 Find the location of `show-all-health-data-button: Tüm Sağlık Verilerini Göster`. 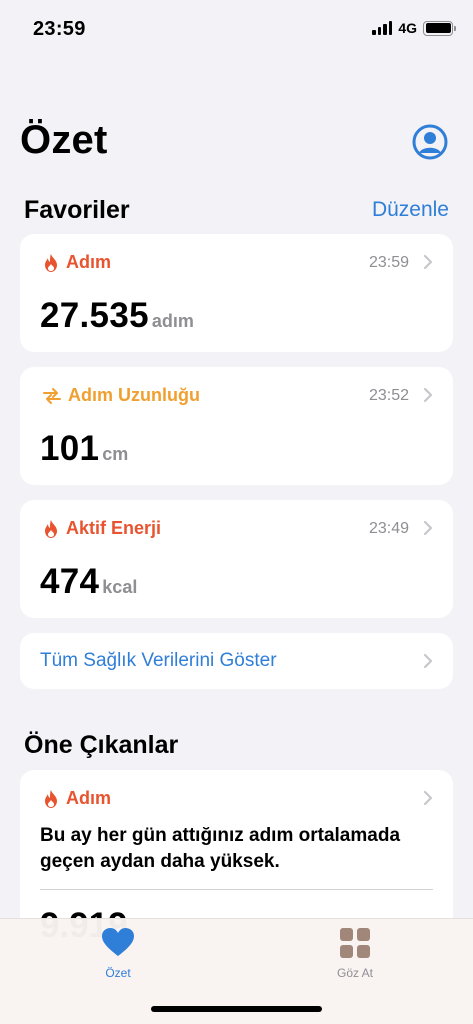

show-all-health-data-button: Tüm Sağlık Verilerini Göster is located at coordinates (236, 661).